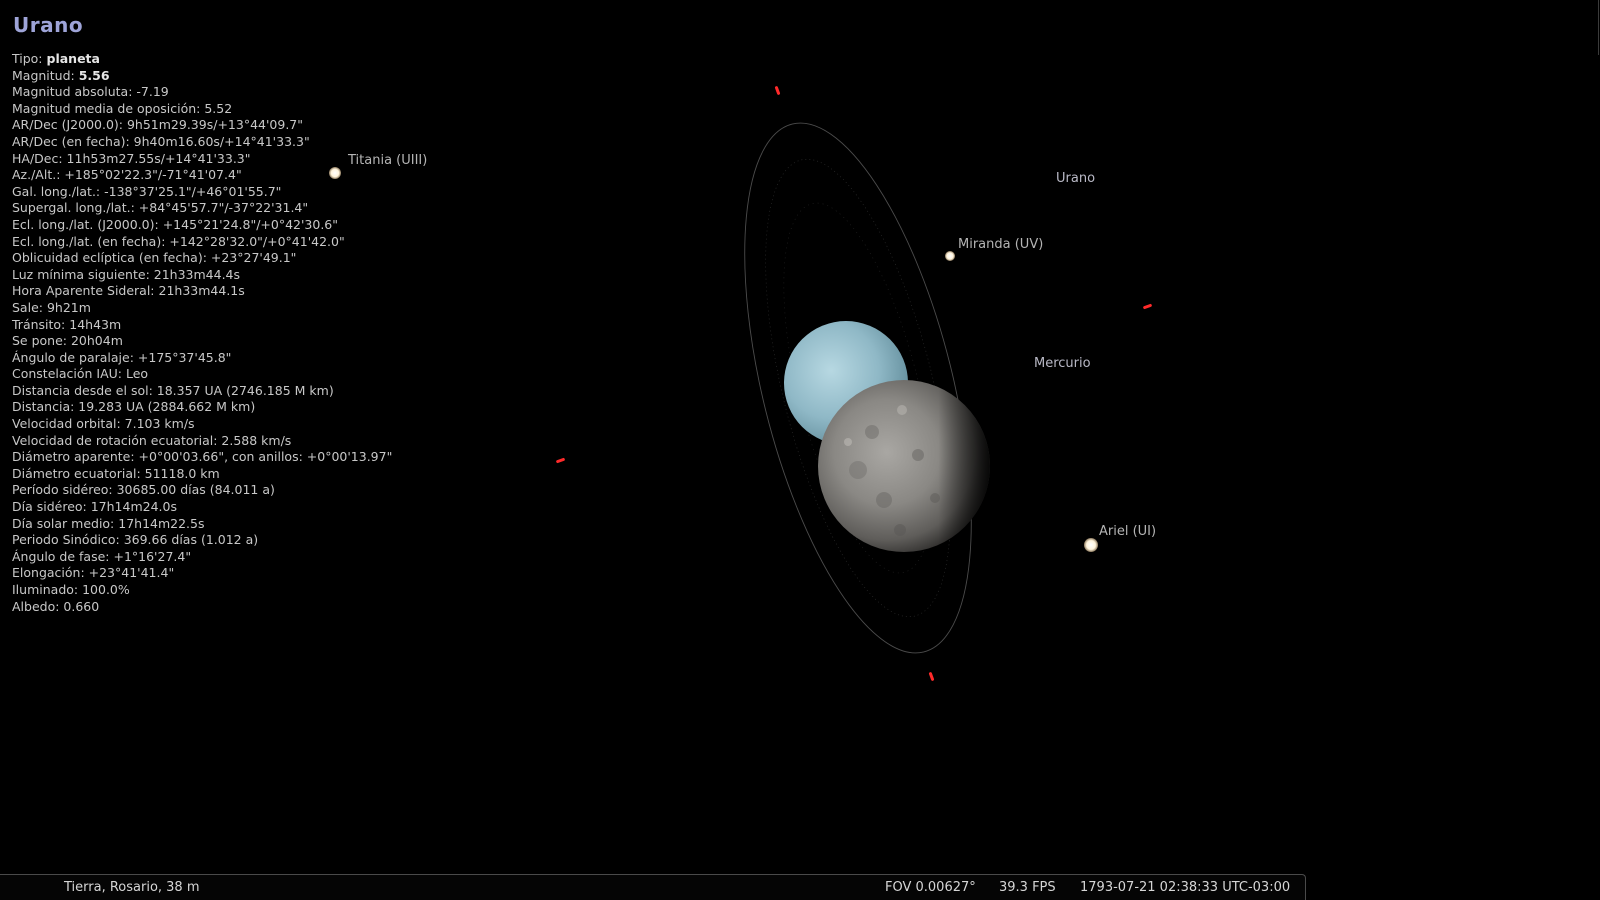 This screenshot has height=900, width=1600. What do you see at coordinates (335, 173) in the screenshot?
I see `titania-moon` at bounding box center [335, 173].